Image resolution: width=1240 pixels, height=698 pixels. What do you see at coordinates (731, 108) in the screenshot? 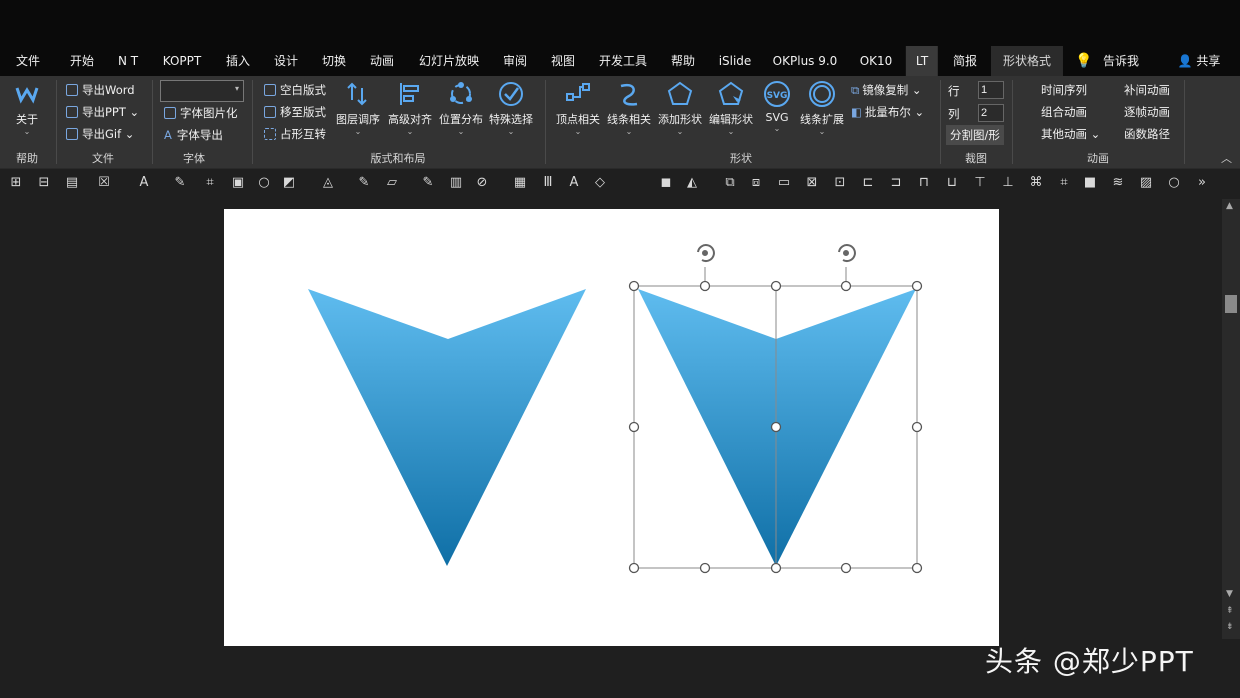
I see `edit-shape-button: 编辑形状 ⌄` at bounding box center [731, 108].